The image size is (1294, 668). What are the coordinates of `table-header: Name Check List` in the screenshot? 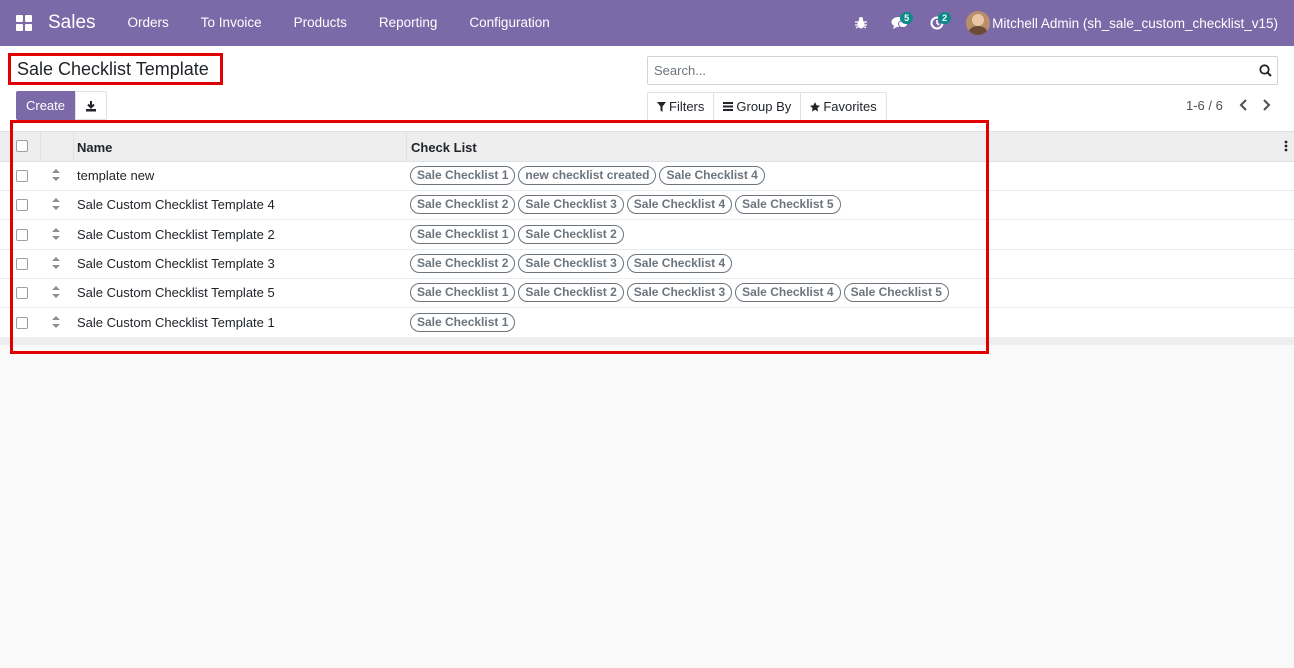 It's located at (647, 147).